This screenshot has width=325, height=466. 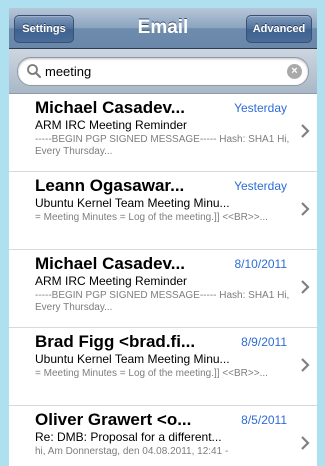 What do you see at coordinates (261, 264) in the screenshot?
I see `message-date: 8/10/2011` at bounding box center [261, 264].